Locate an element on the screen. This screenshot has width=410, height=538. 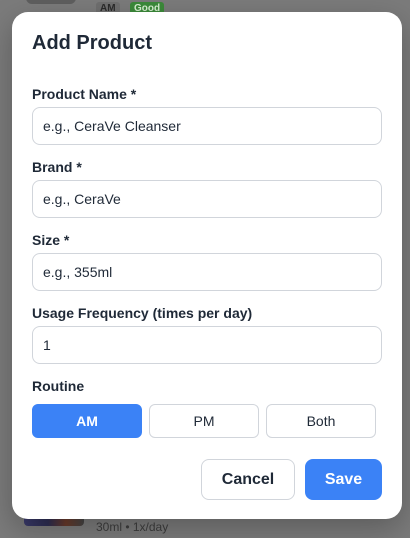
routine-both-button: Both is located at coordinates (321, 421).